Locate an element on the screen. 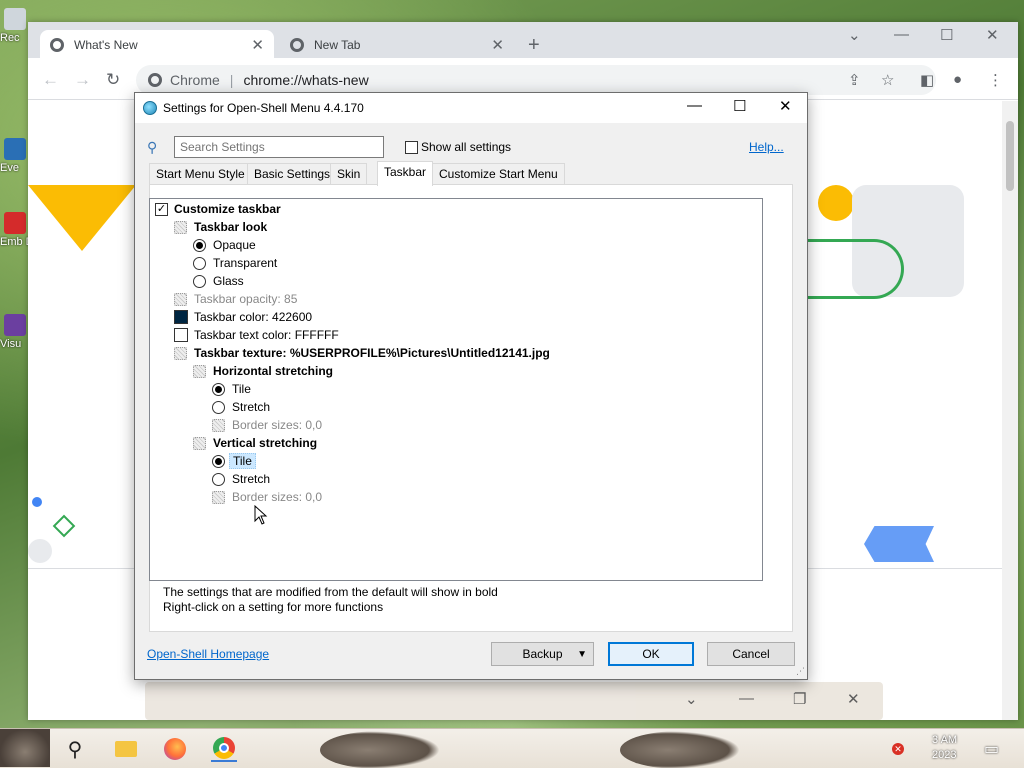 The width and height of the screenshot is (1024, 768). setting-label: Vertical stretching is located at coordinates (265, 443).